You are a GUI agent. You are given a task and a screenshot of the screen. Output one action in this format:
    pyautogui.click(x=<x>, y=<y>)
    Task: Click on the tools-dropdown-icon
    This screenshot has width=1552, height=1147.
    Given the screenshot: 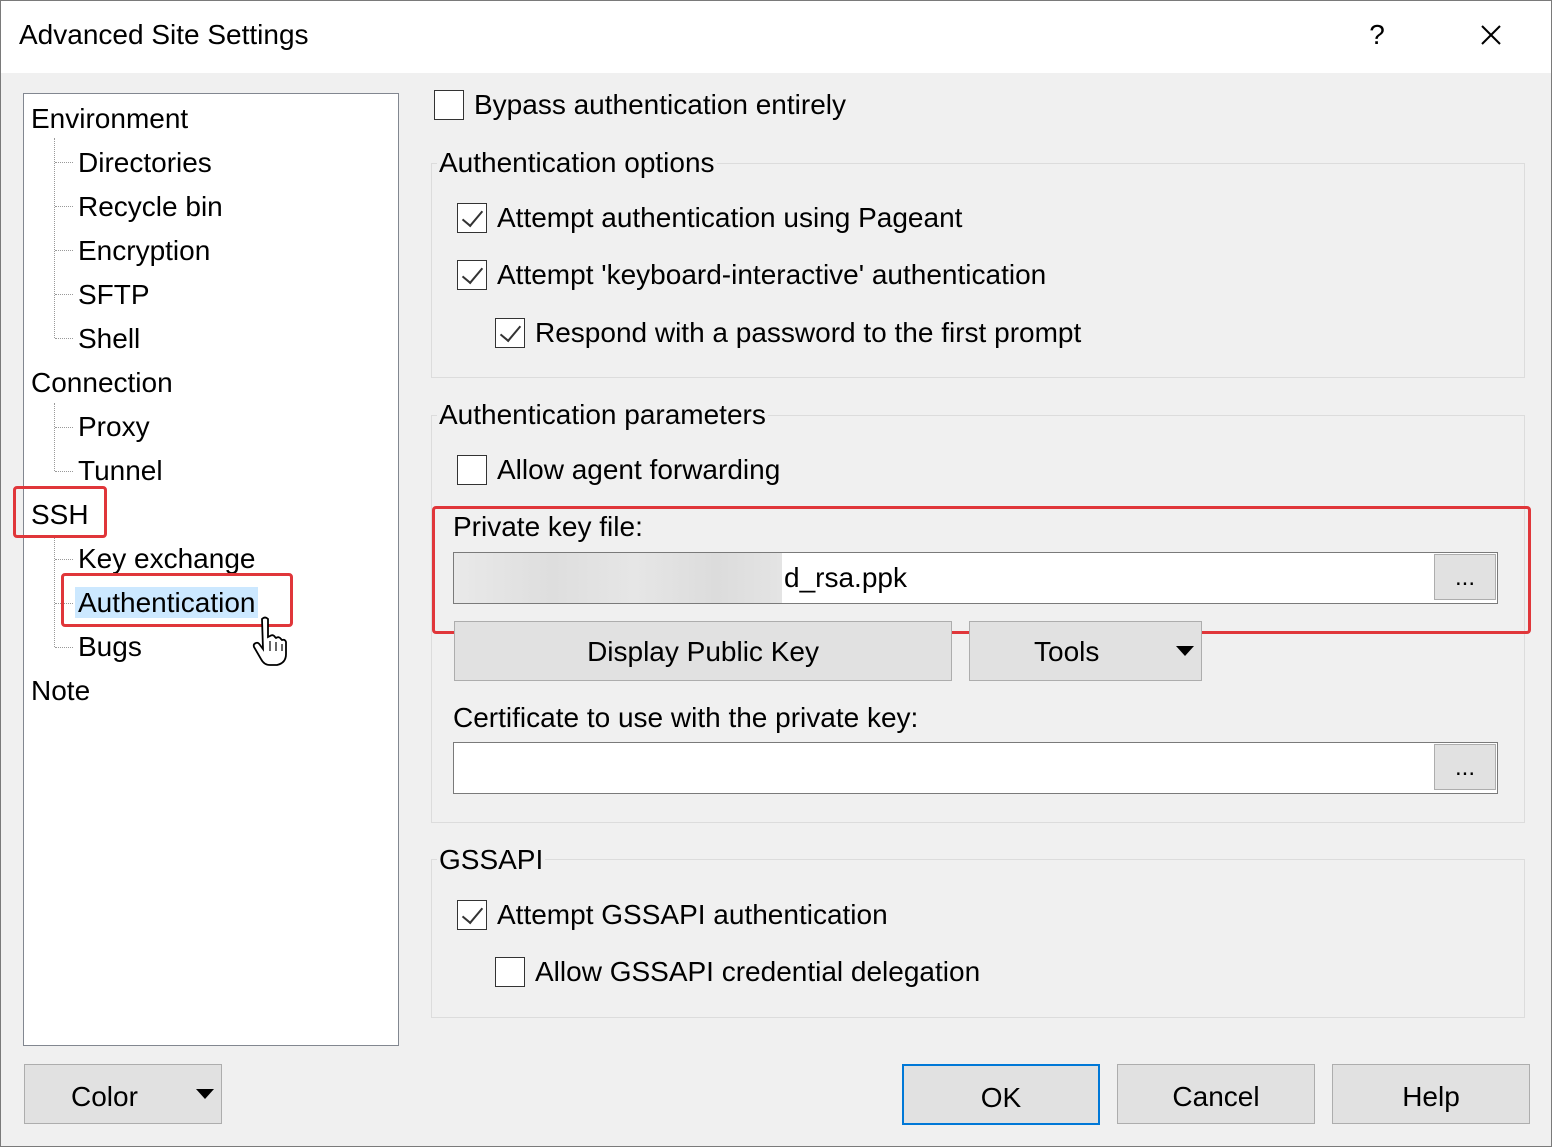 What is the action you would take?
    pyautogui.click(x=1185, y=651)
    